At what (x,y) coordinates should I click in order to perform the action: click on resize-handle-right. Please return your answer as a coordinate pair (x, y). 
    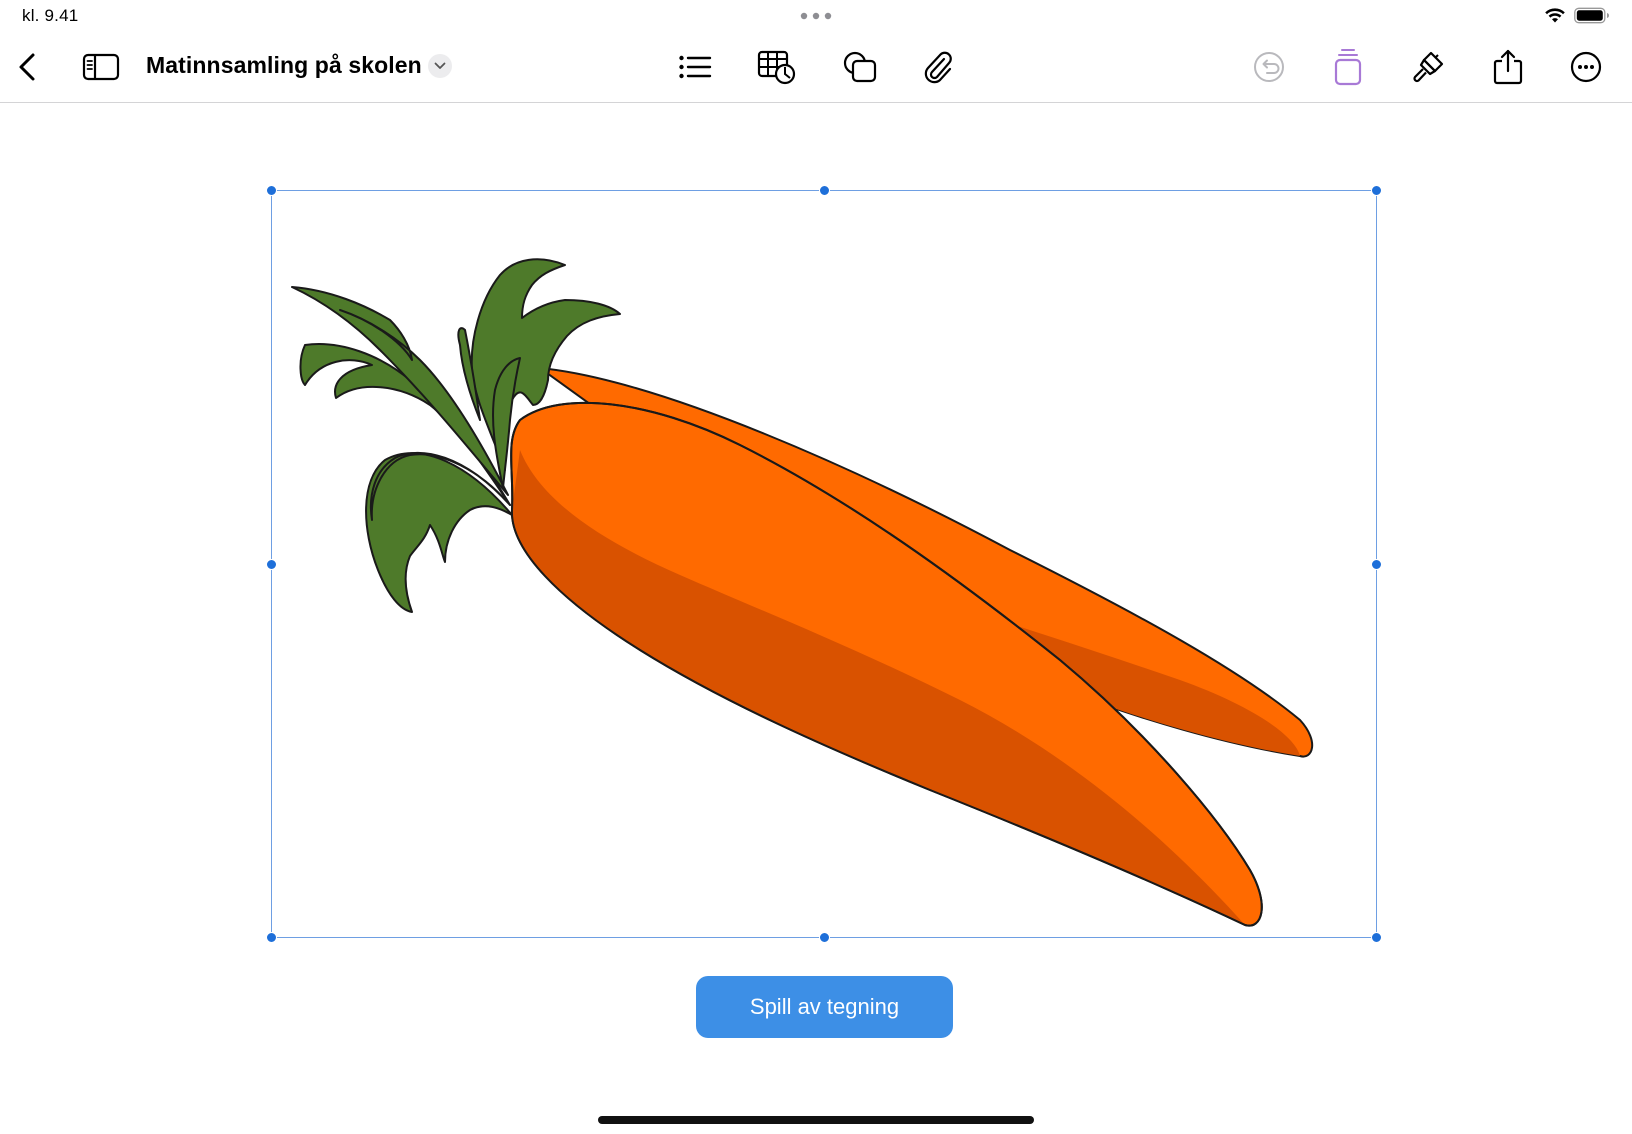
    Looking at the image, I should click on (1376, 564).